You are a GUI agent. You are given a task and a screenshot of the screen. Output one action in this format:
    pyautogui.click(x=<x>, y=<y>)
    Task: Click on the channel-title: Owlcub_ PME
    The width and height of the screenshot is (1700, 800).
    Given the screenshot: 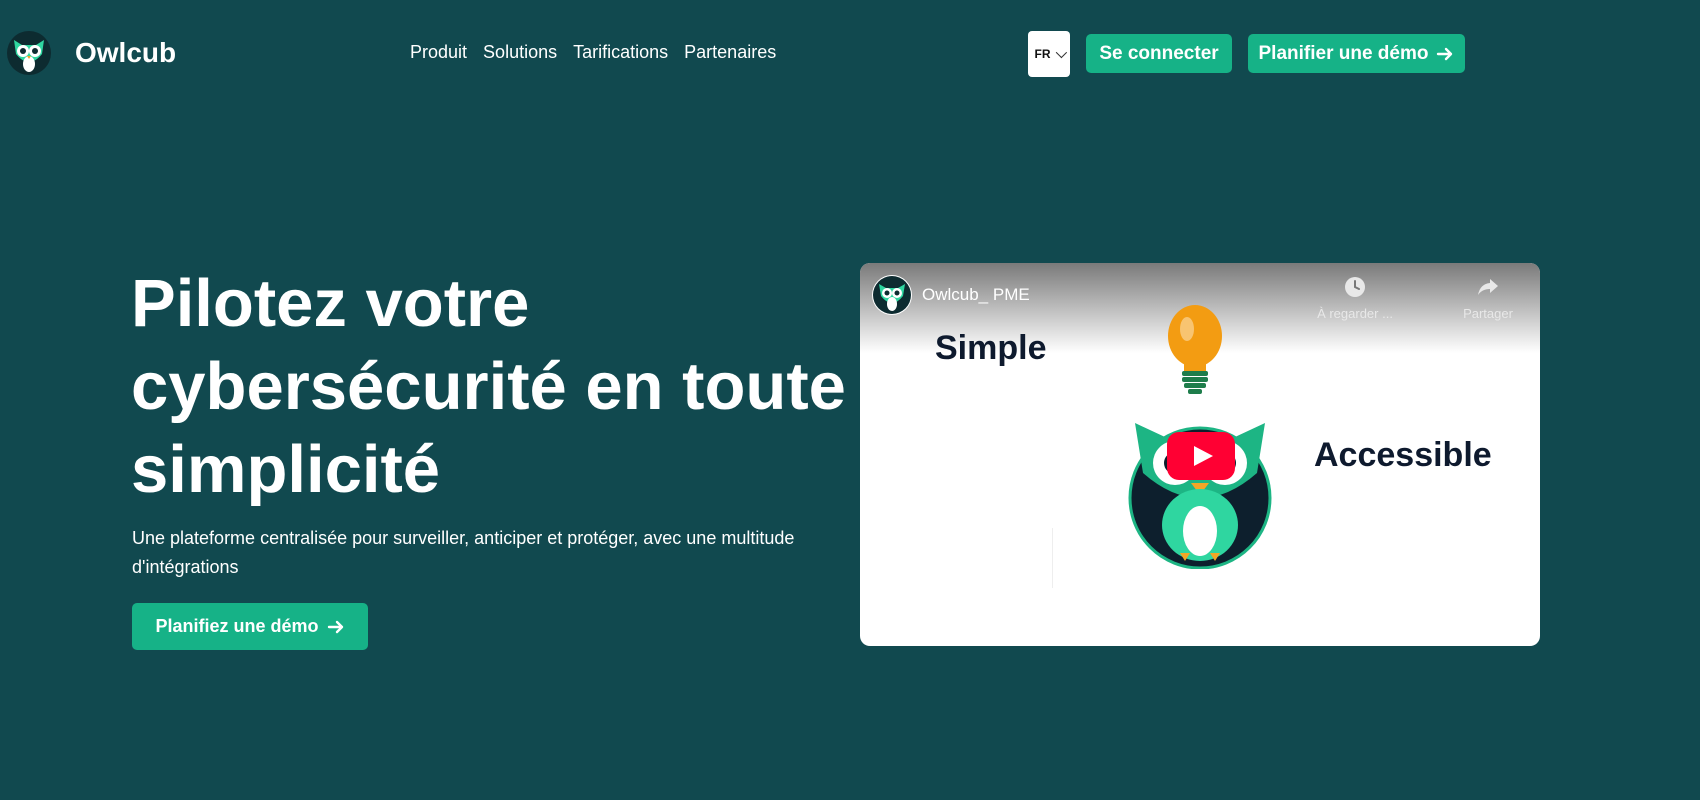 What is the action you would take?
    pyautogui.click(x=976, y=295)
    